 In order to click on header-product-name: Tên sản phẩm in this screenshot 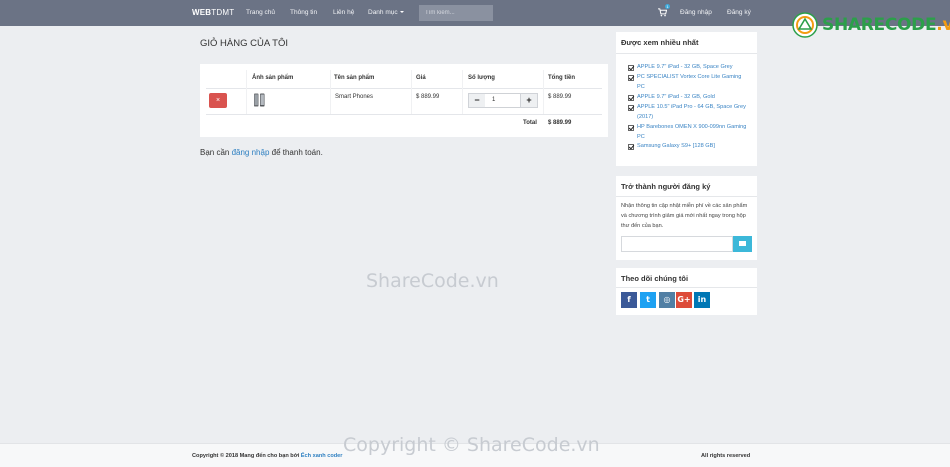, I will do `click(354, 78)`.